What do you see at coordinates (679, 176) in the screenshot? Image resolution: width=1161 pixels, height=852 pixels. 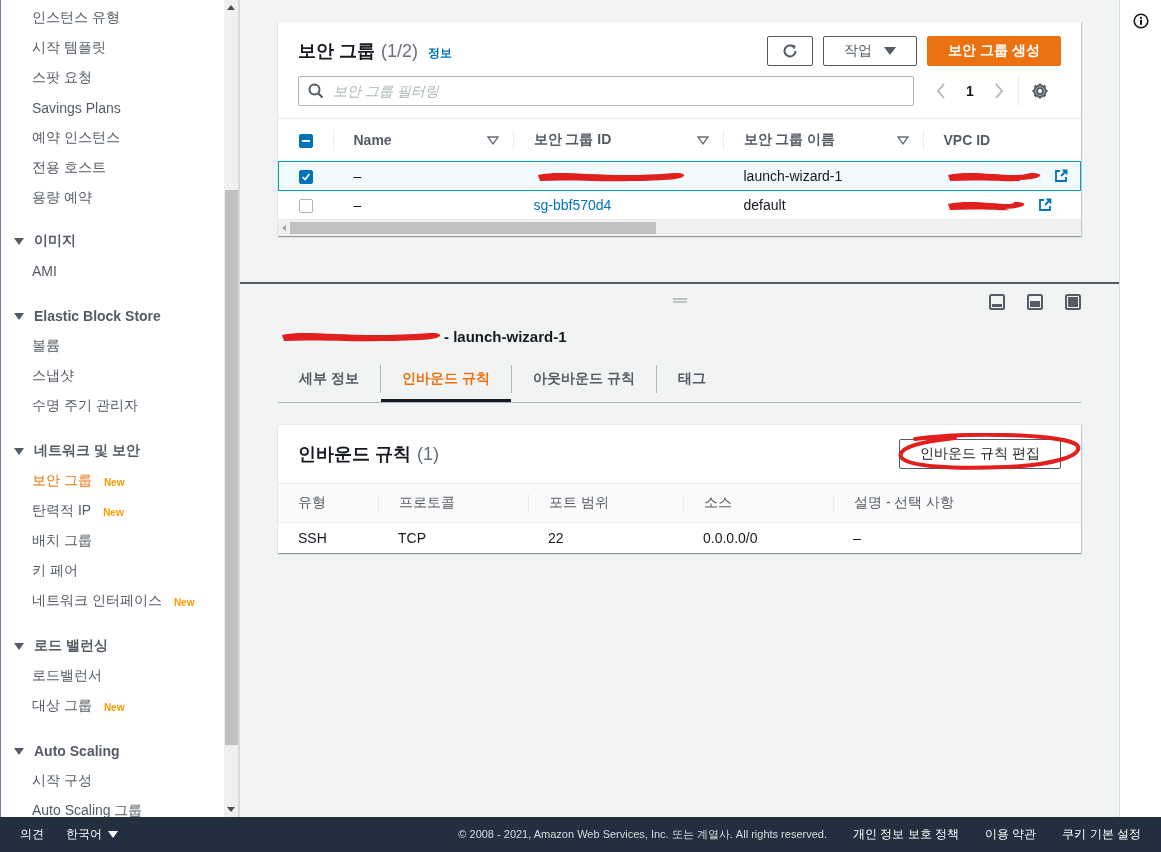 I see `table-row: – launch-wizard-1` at bounding box center [679, 176].